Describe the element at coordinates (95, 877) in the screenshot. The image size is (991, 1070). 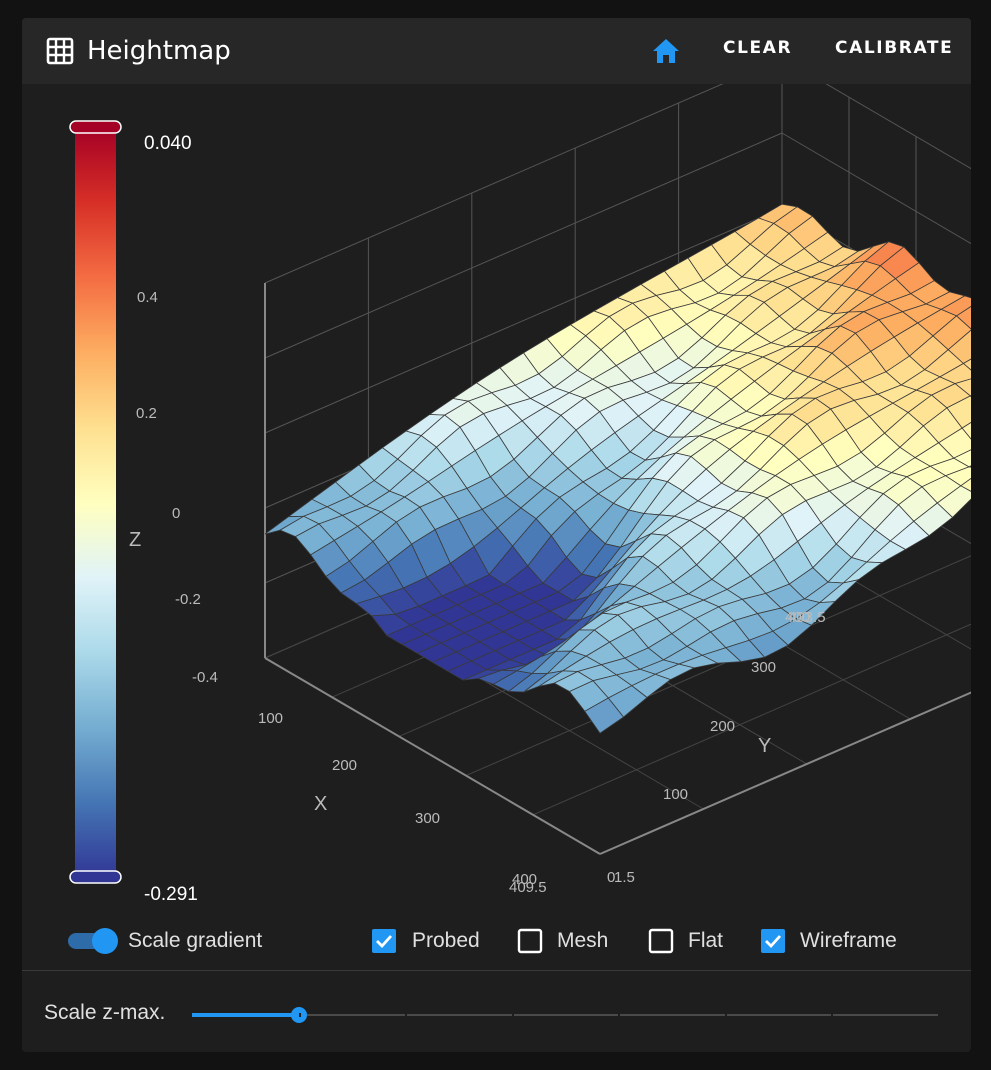
I see `colorbar-min-handle` at that location.